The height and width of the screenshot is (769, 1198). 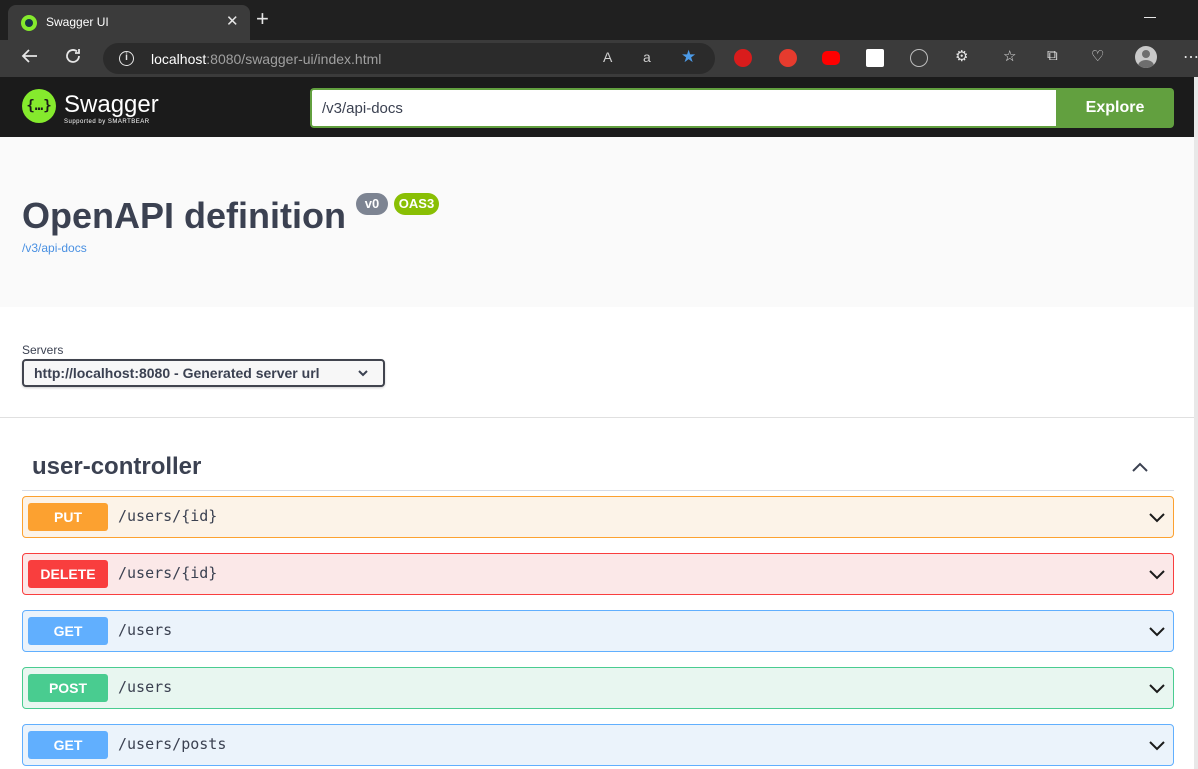 I want to click on swagger-logo-text: Swagger, so click(x=111, y=104).